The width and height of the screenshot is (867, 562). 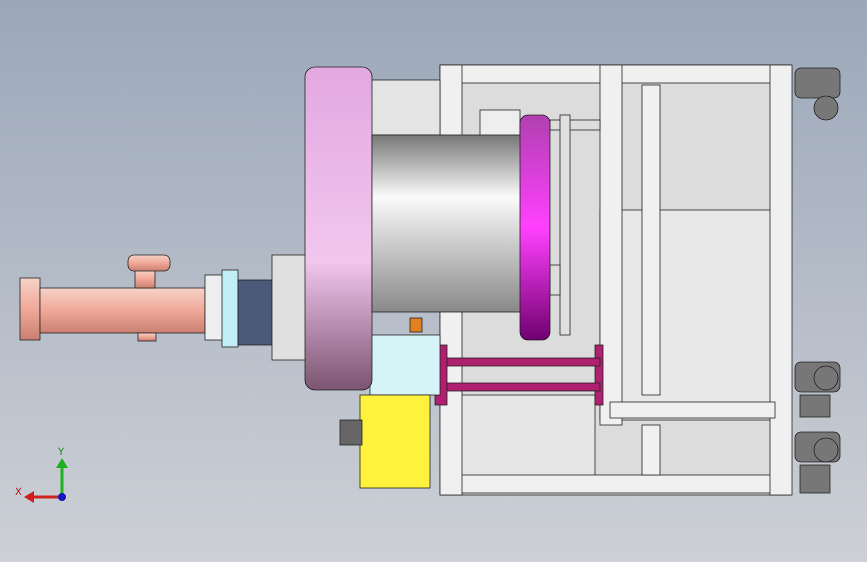 I want to click on axis-triad-icon, so click(x=46, y=480).